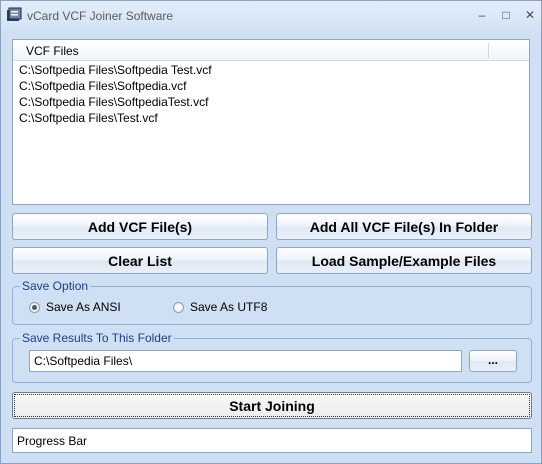  What do you see at coordinates (14, 14) in the screenshot?
I see `app-icon` at bounding box center [14, 14].